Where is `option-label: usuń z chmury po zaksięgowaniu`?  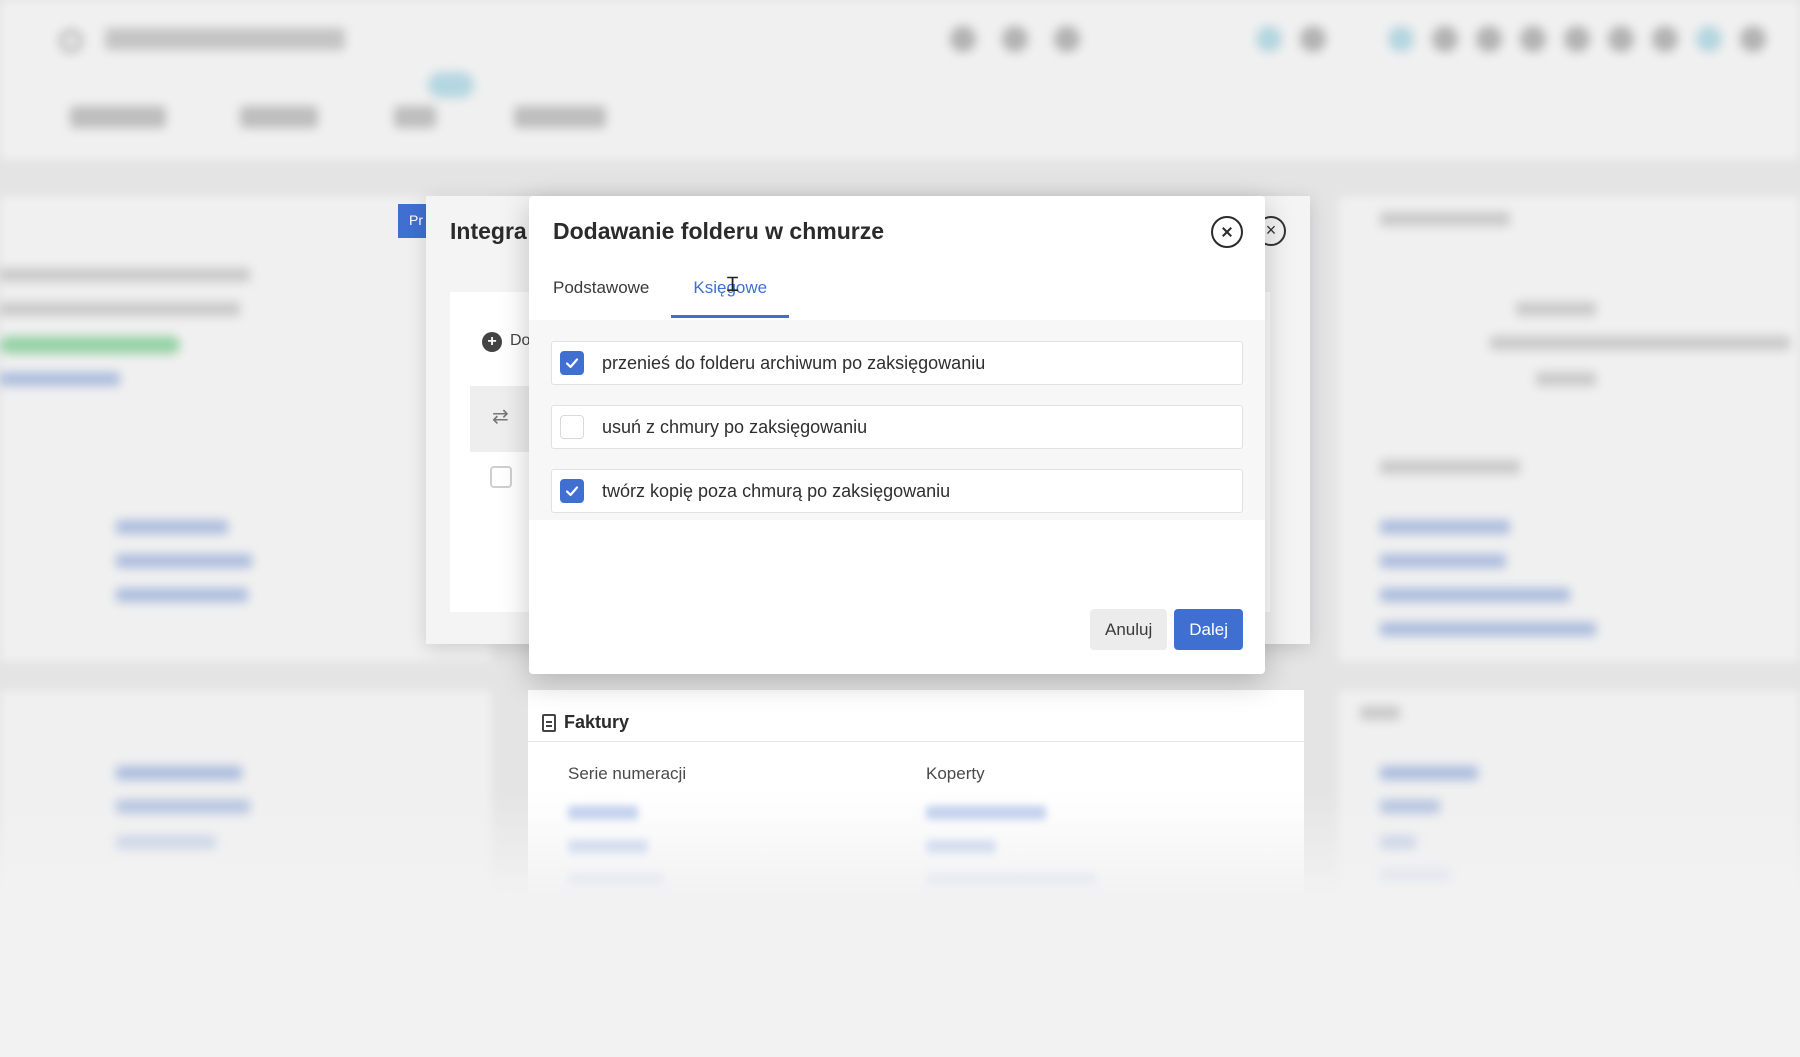 option-label: usuń z chmury po zaksięgowaniu is located at coordinates (735, 426).